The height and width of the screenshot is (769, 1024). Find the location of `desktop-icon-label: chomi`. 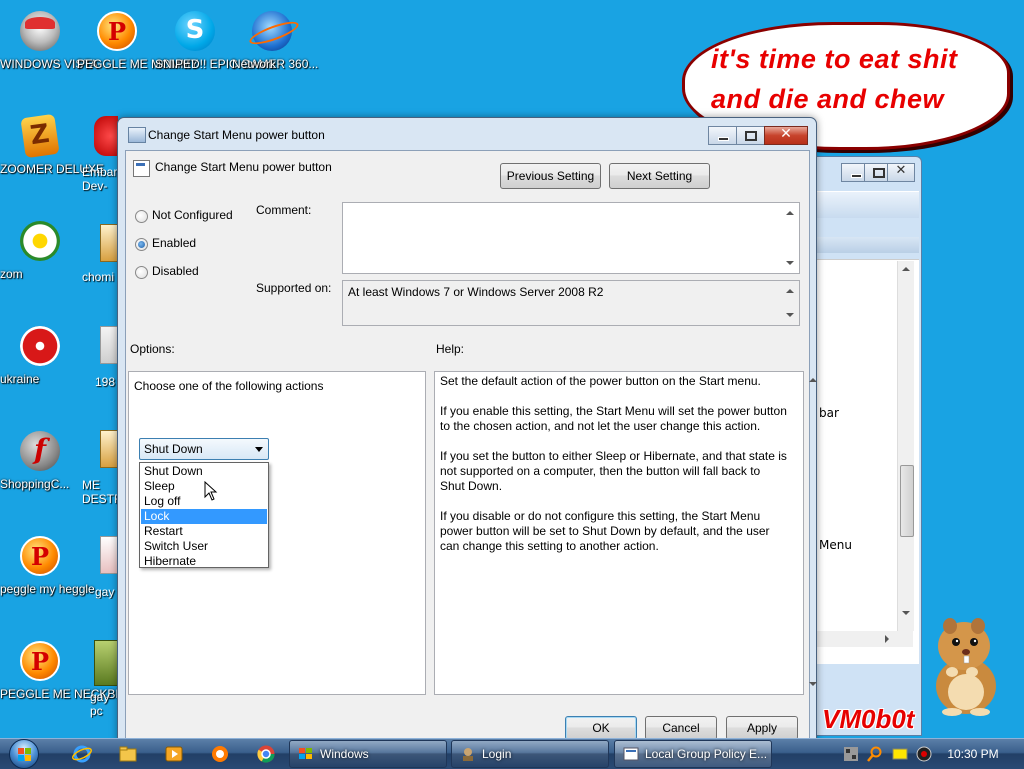

desktop-icon-label: chomi is located at coordinates (98, 277).